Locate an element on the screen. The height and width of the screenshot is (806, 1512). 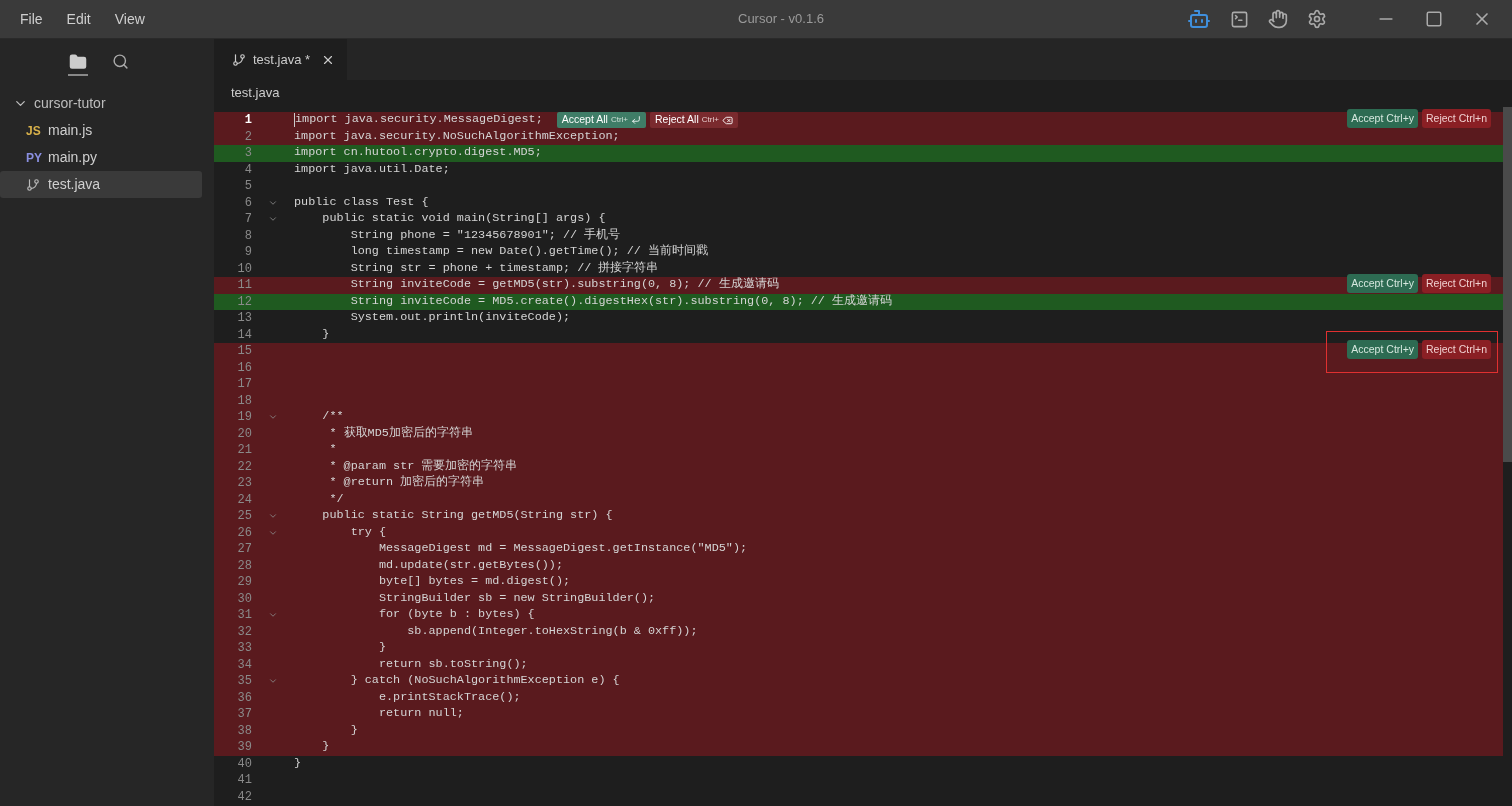
menu-item: View is located at coordinates (129, 19).